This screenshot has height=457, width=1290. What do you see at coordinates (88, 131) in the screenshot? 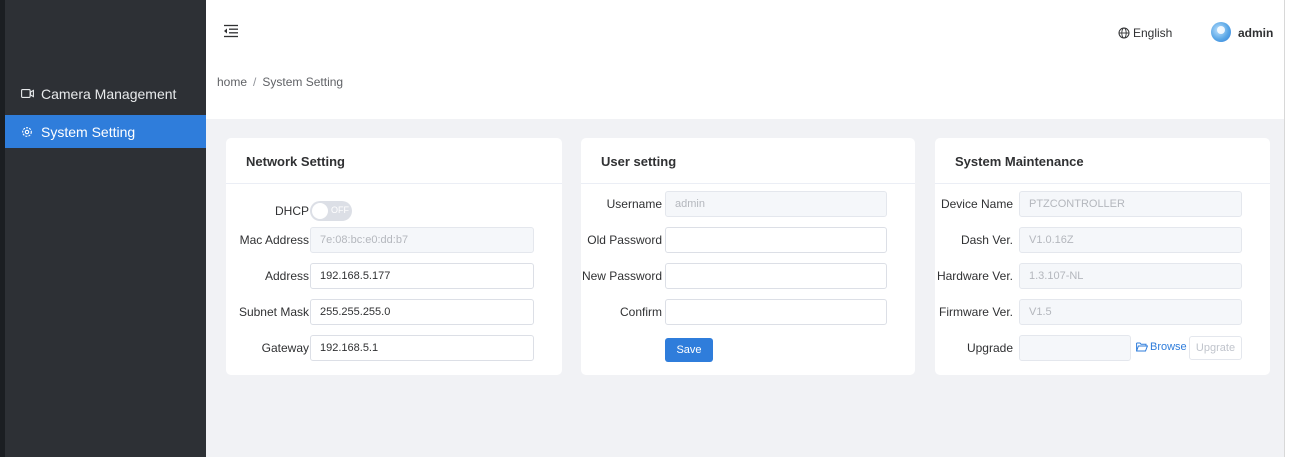
I see `sidebar-item-label: System Setting` at bounding box center [88, 131].